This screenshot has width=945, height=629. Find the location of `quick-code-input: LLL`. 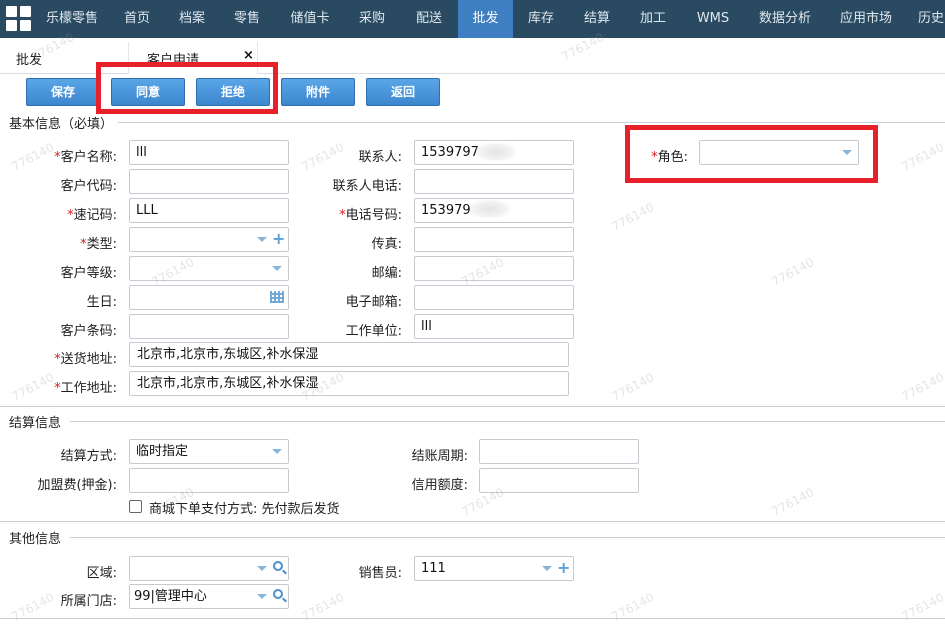

quick-code-input: LLL is located at coordinates (209, 210).